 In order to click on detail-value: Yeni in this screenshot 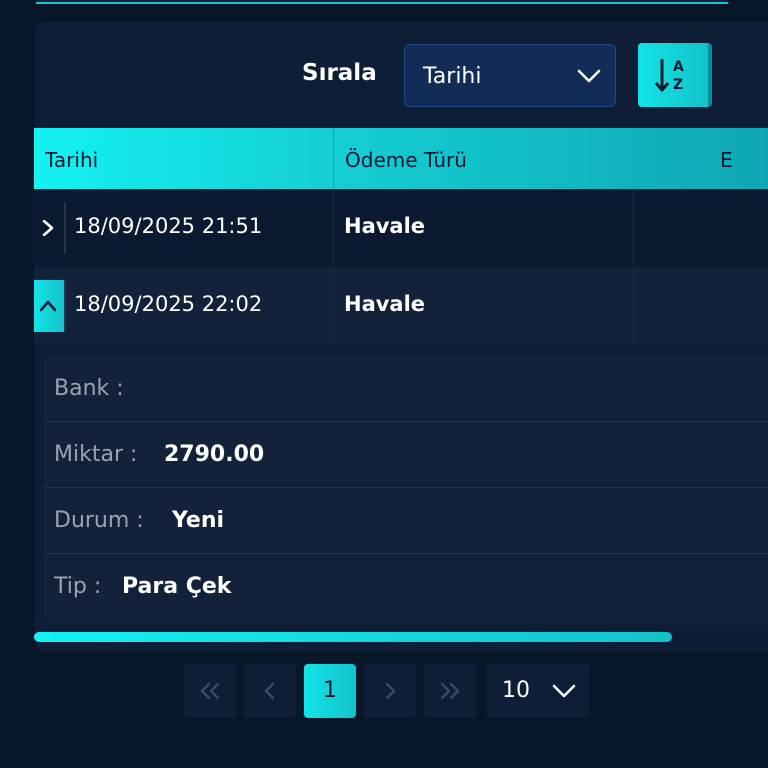, I will do `click(198, 520)`.